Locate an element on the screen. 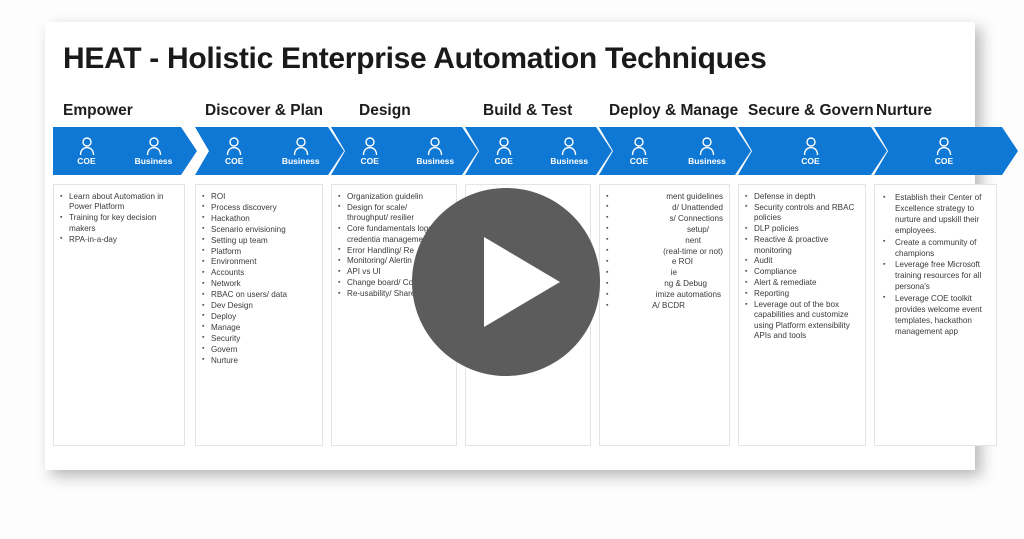  list-item: d/ Unattended is located at coordinates (663, 207).